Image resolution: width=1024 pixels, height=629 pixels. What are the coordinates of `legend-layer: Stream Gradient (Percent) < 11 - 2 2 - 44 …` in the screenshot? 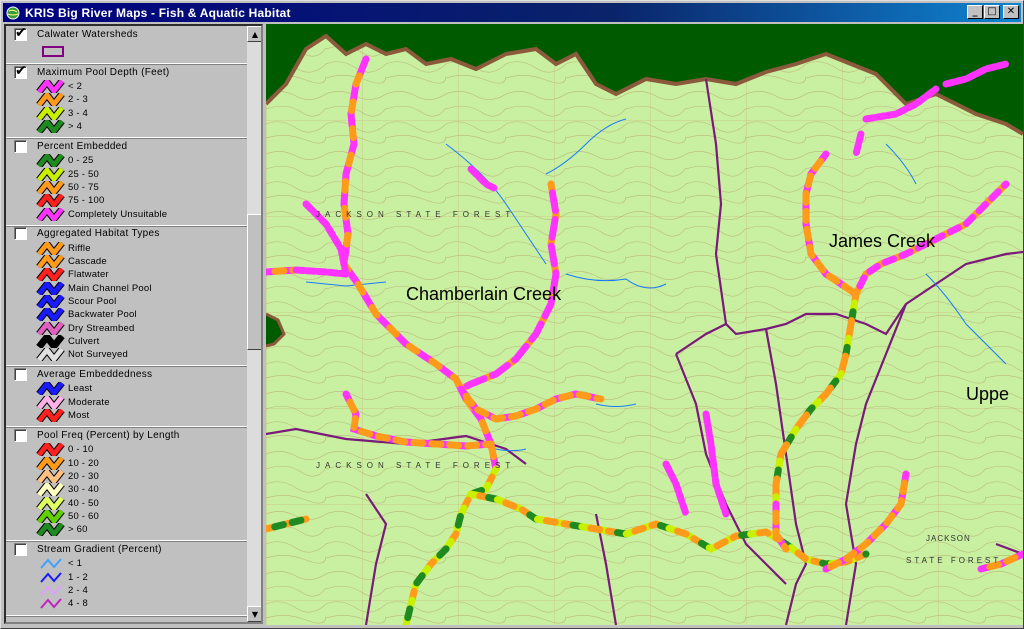 It's located at (126, 578).